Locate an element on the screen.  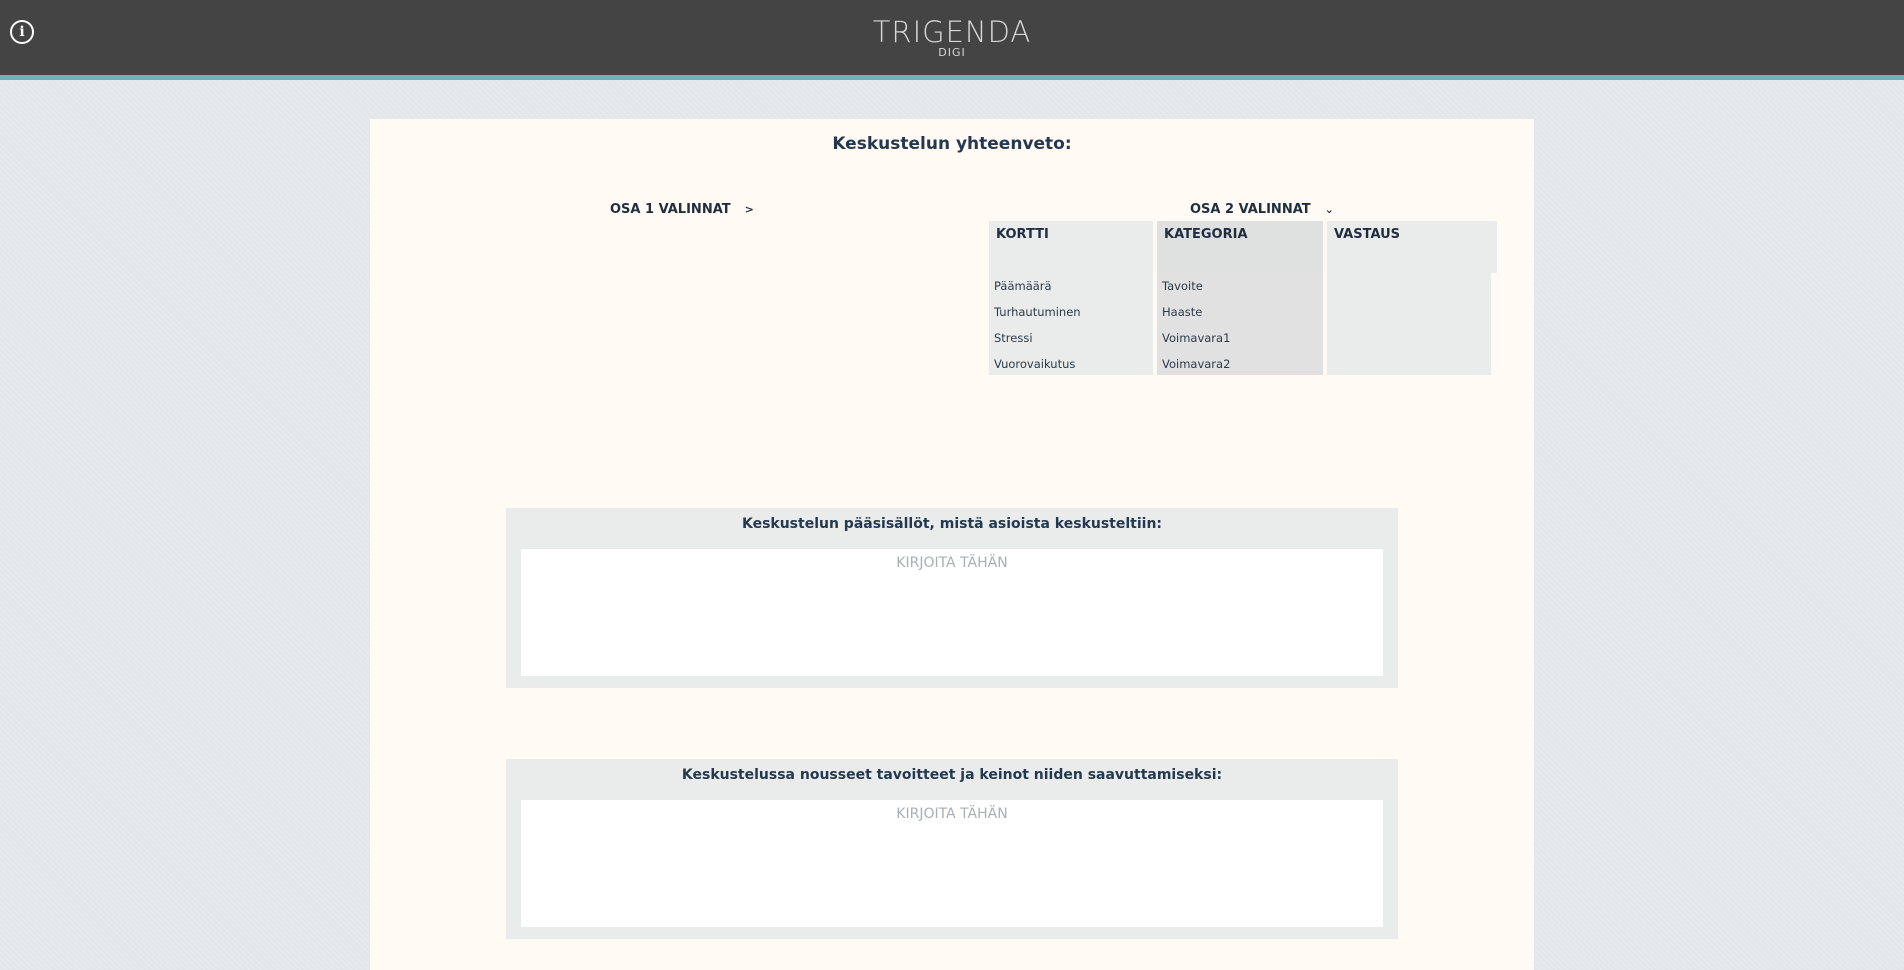
trigenda-logo: TRIGENDA DIGI is located at coordinates (952, 37).